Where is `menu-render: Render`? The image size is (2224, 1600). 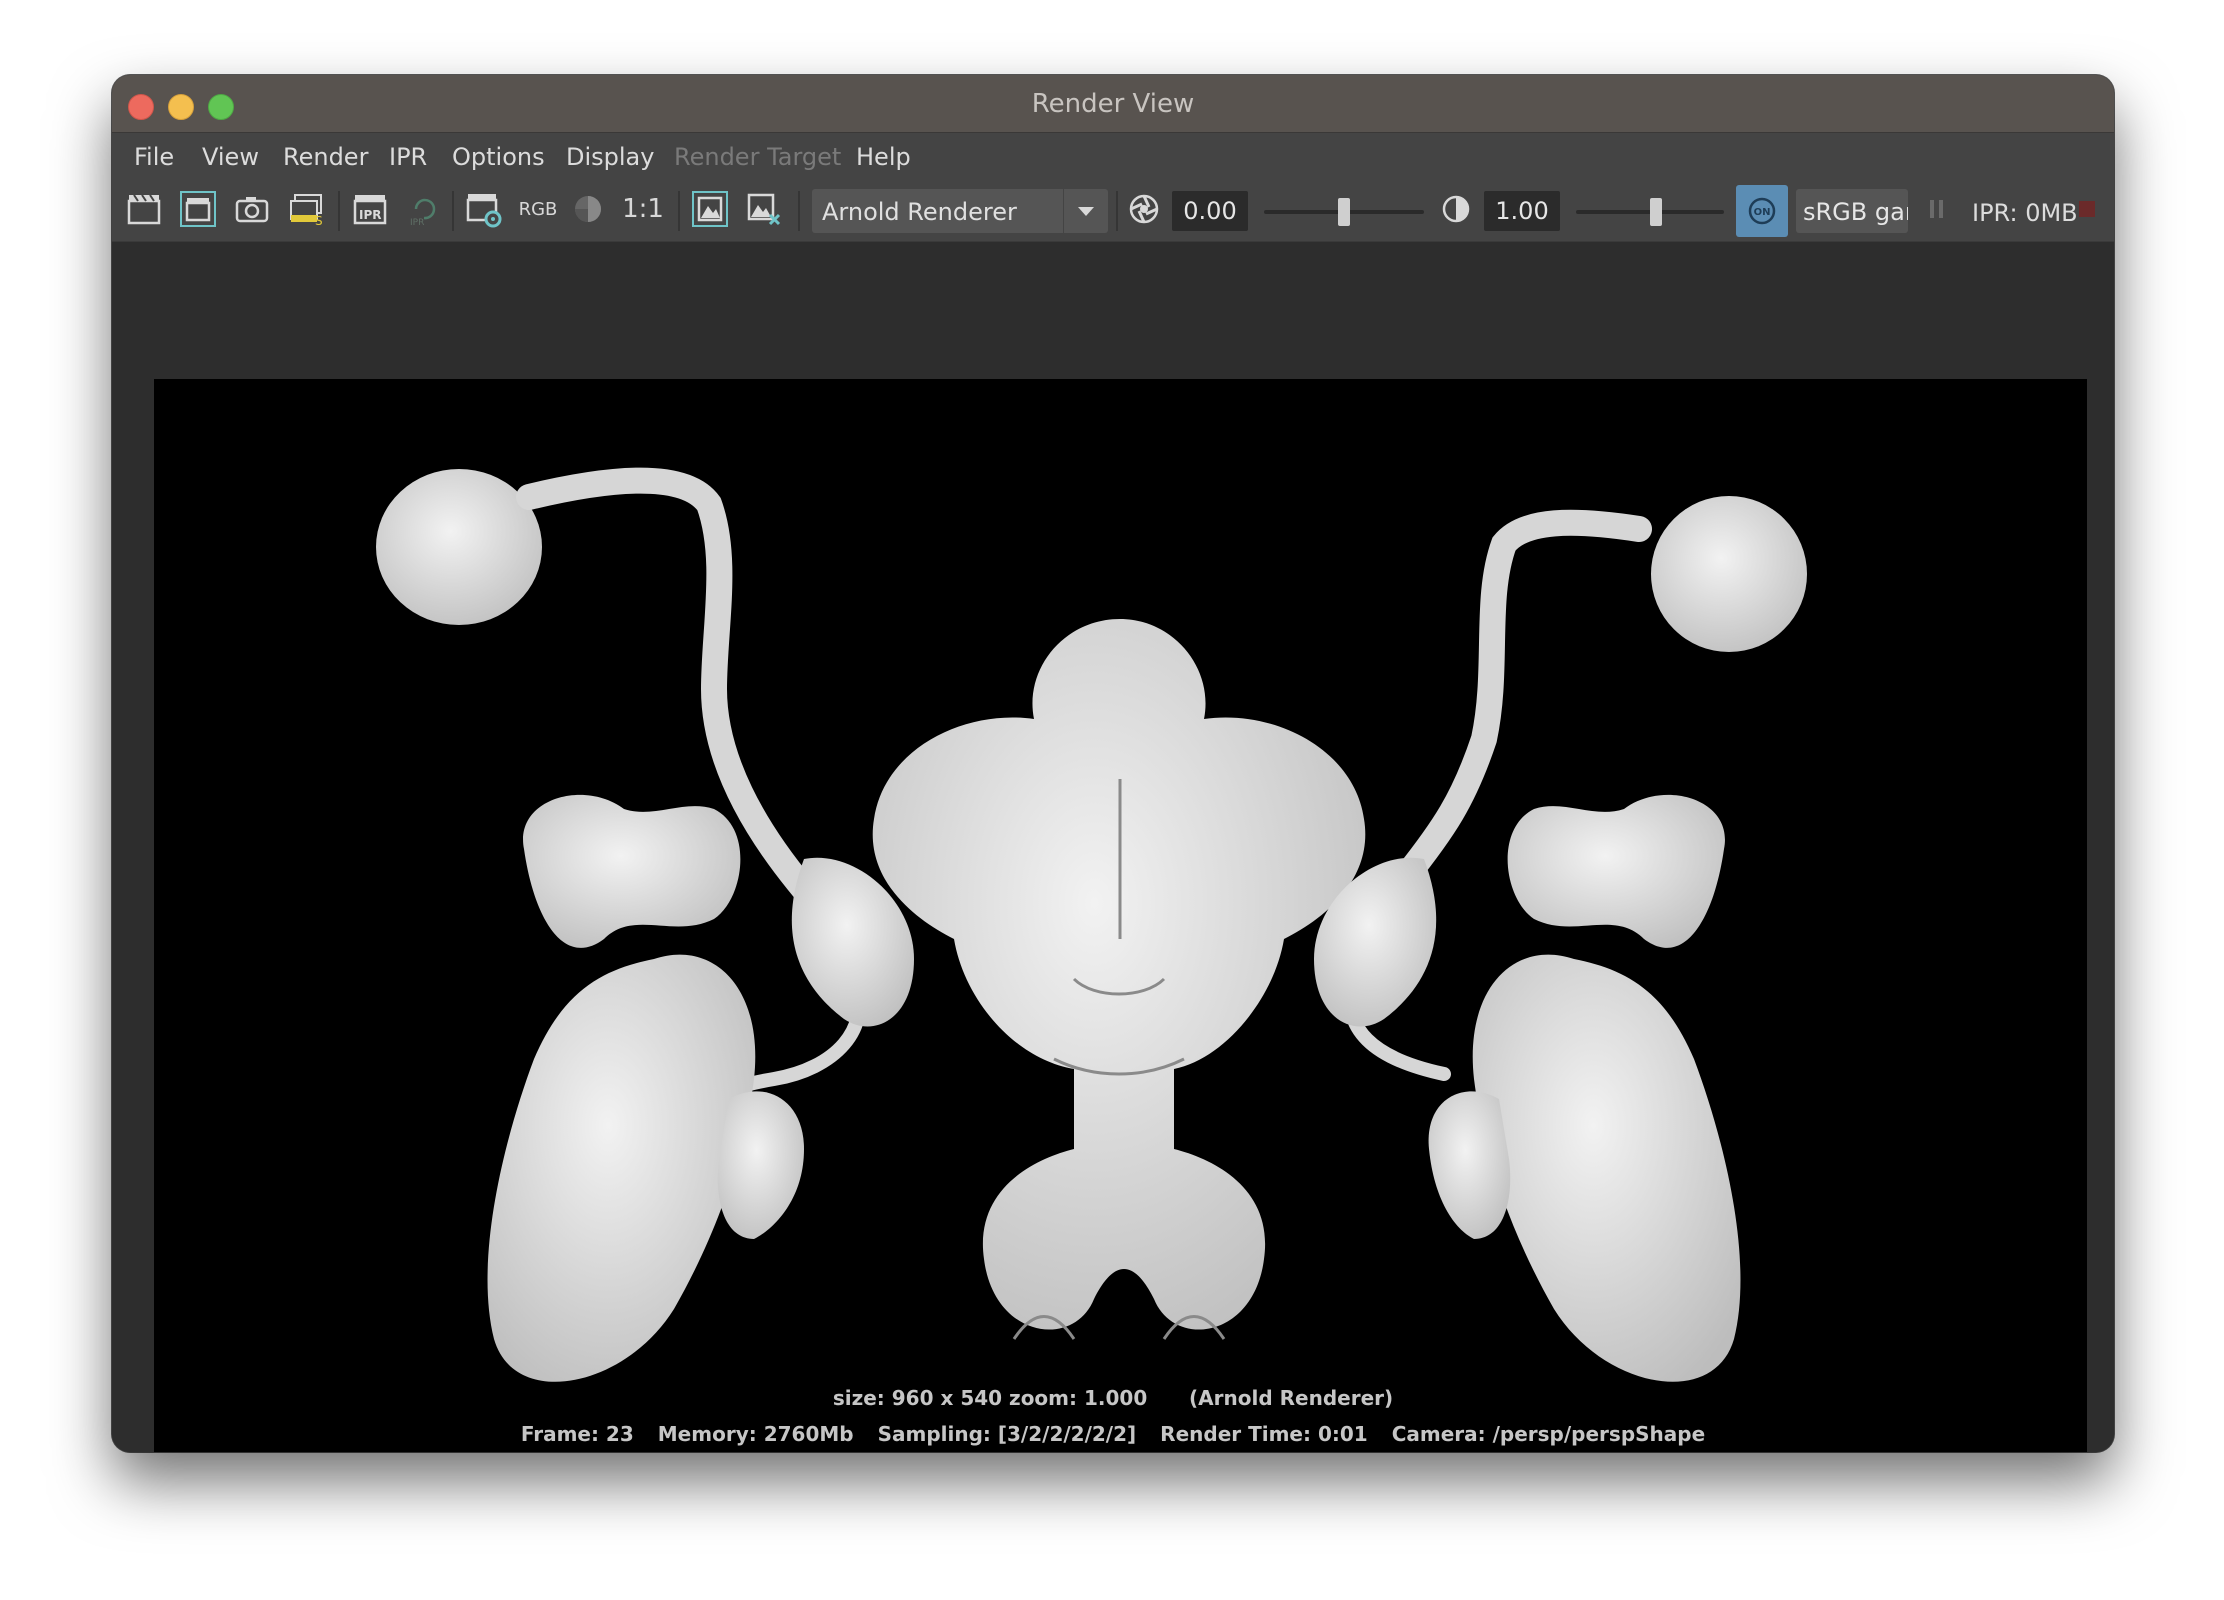
menu-render: Render is located at coordinates (325, 157).